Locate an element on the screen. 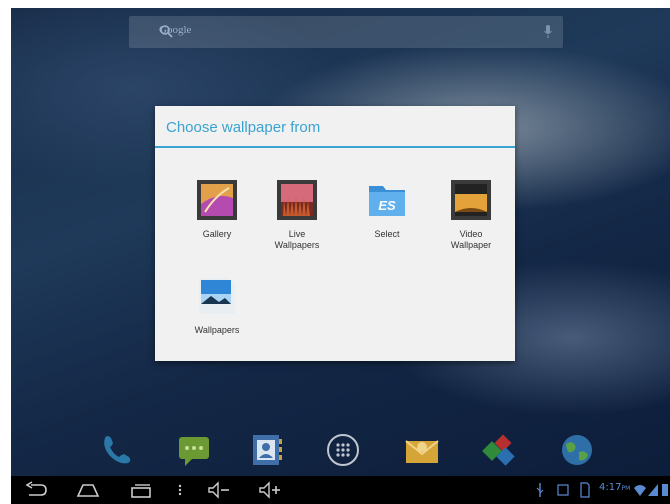 This screenshot has width=670, height=504. title-divider is located at coordinates (335, 147).